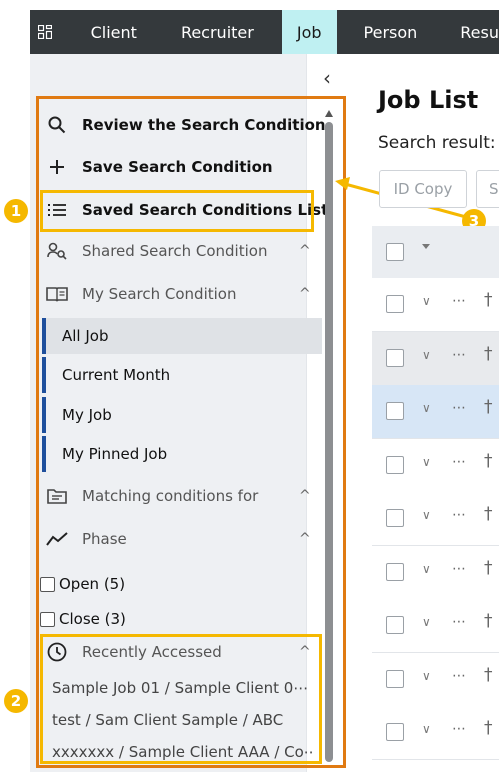 This screenshot has height=772, width=499. Describe the element at coordinates (435, 252) in the screenshot. I see `table-header` at that location.